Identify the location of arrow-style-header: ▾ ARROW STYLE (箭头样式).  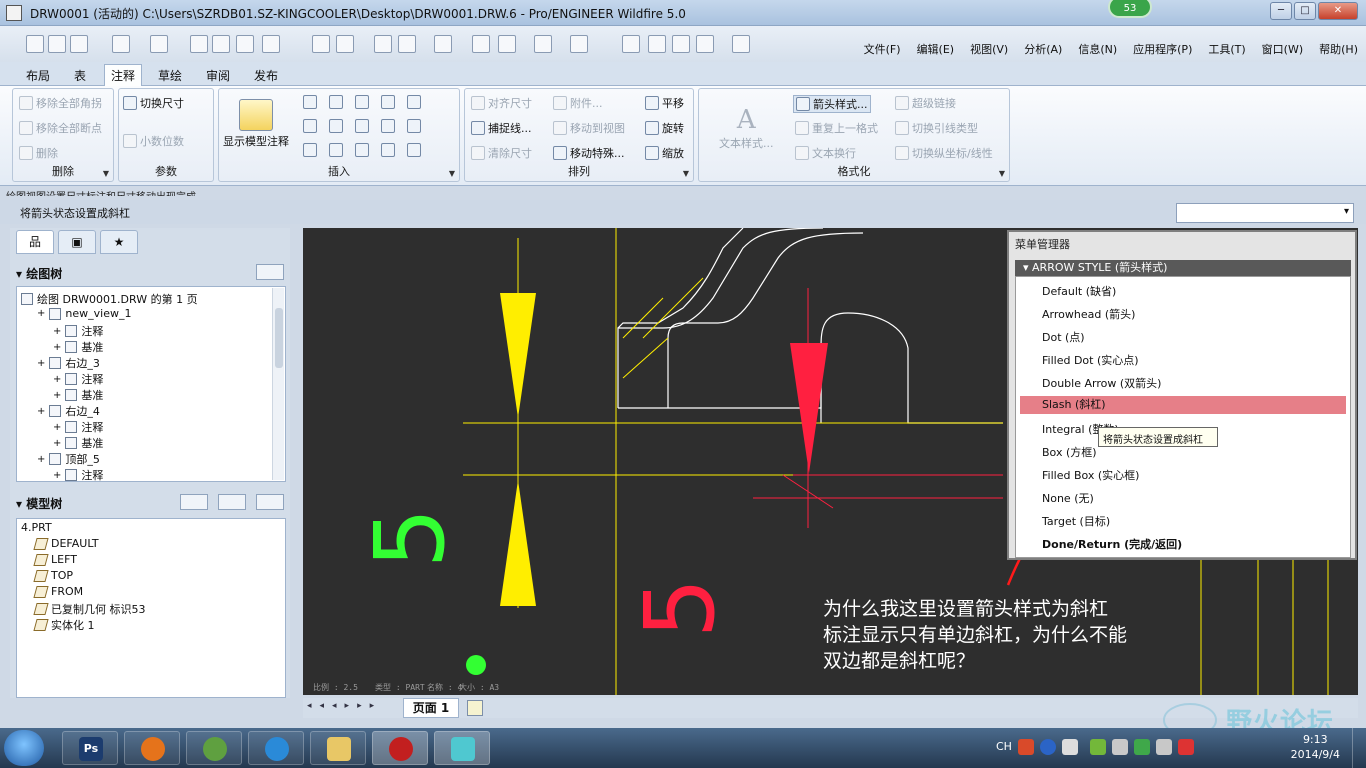
(1183, 268).